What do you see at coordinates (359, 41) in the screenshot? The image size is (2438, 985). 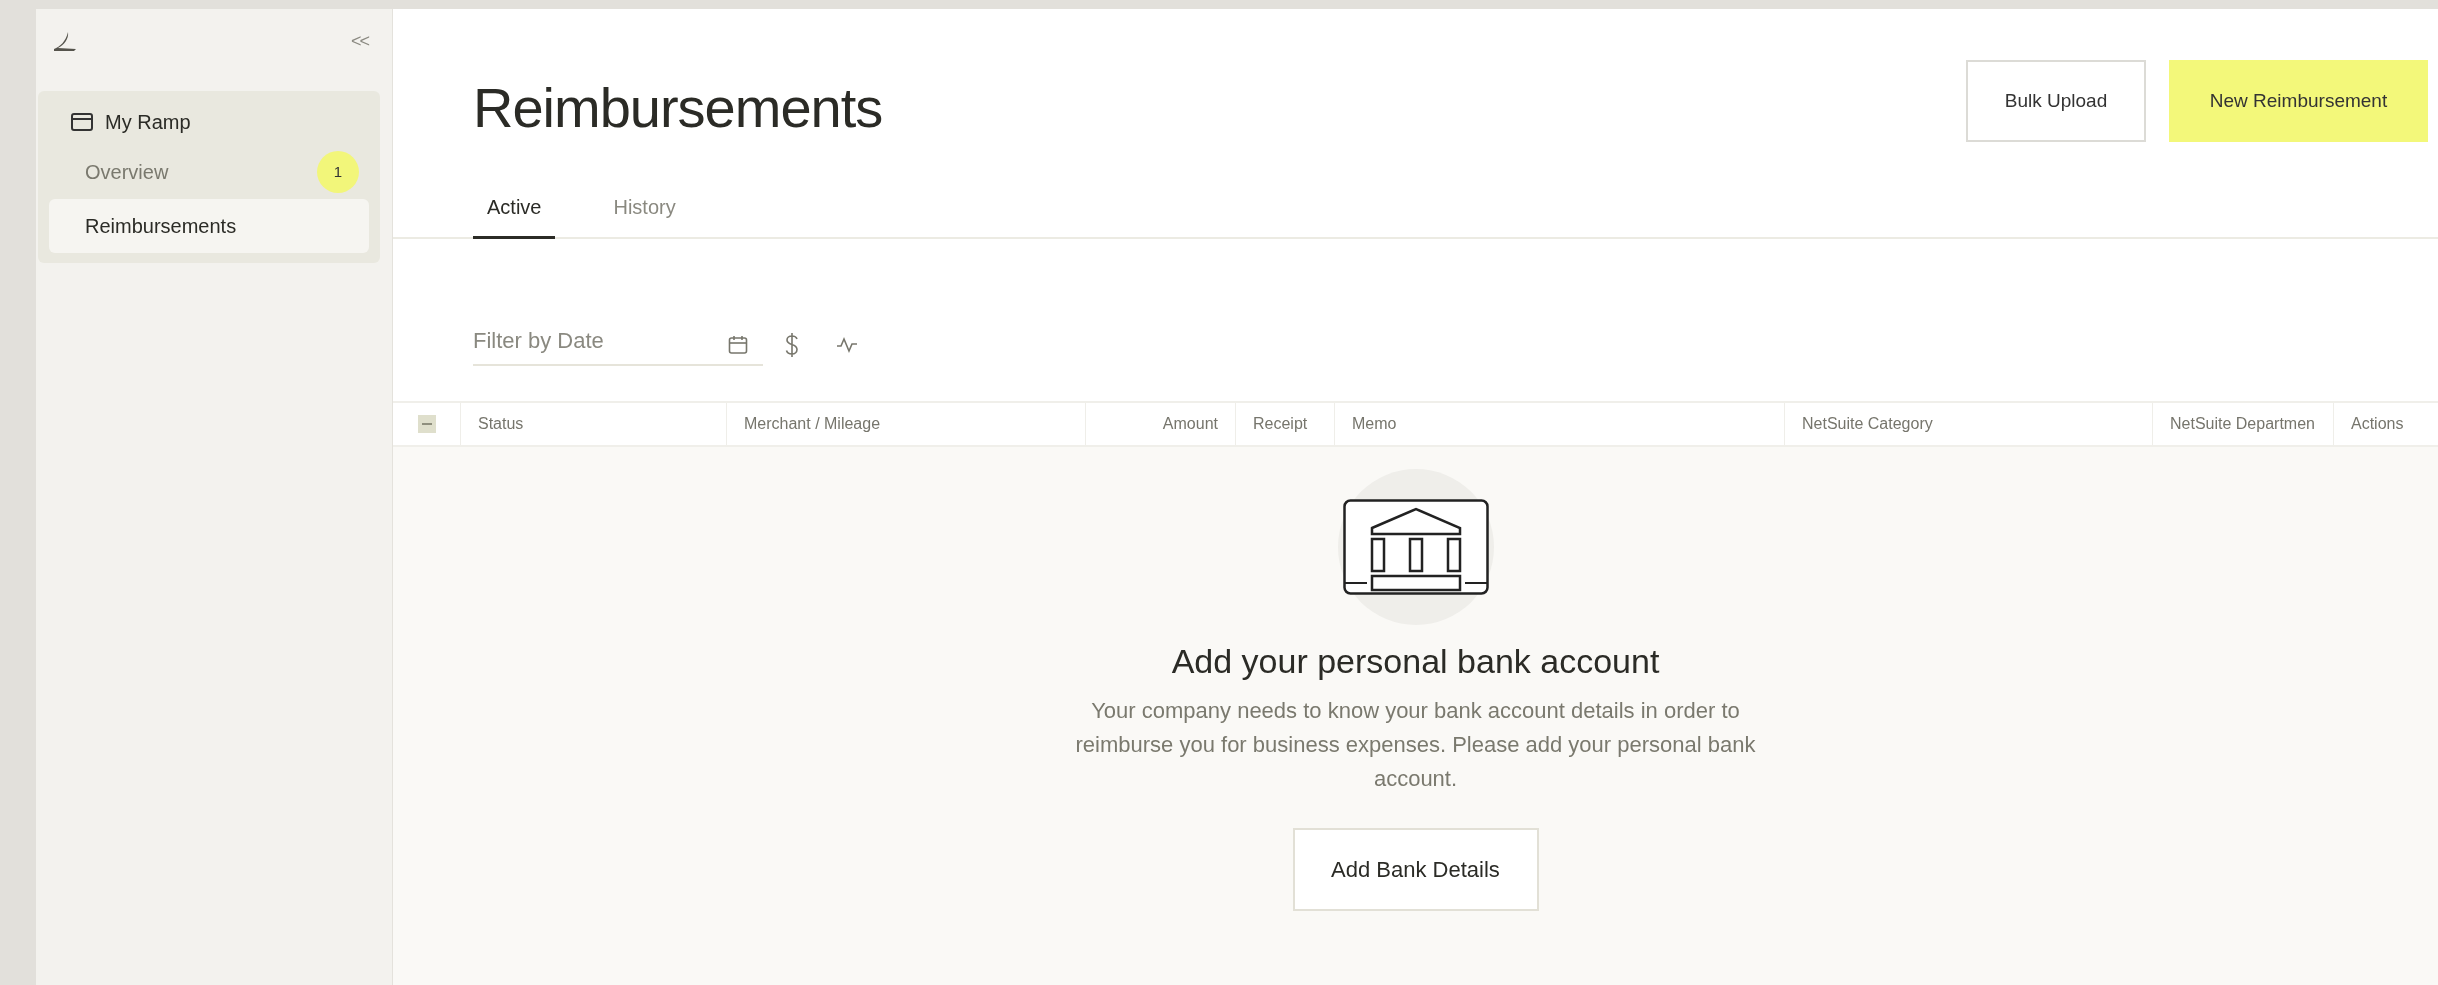 I see `collapse-button: <<` at bounding box center [359, 41].